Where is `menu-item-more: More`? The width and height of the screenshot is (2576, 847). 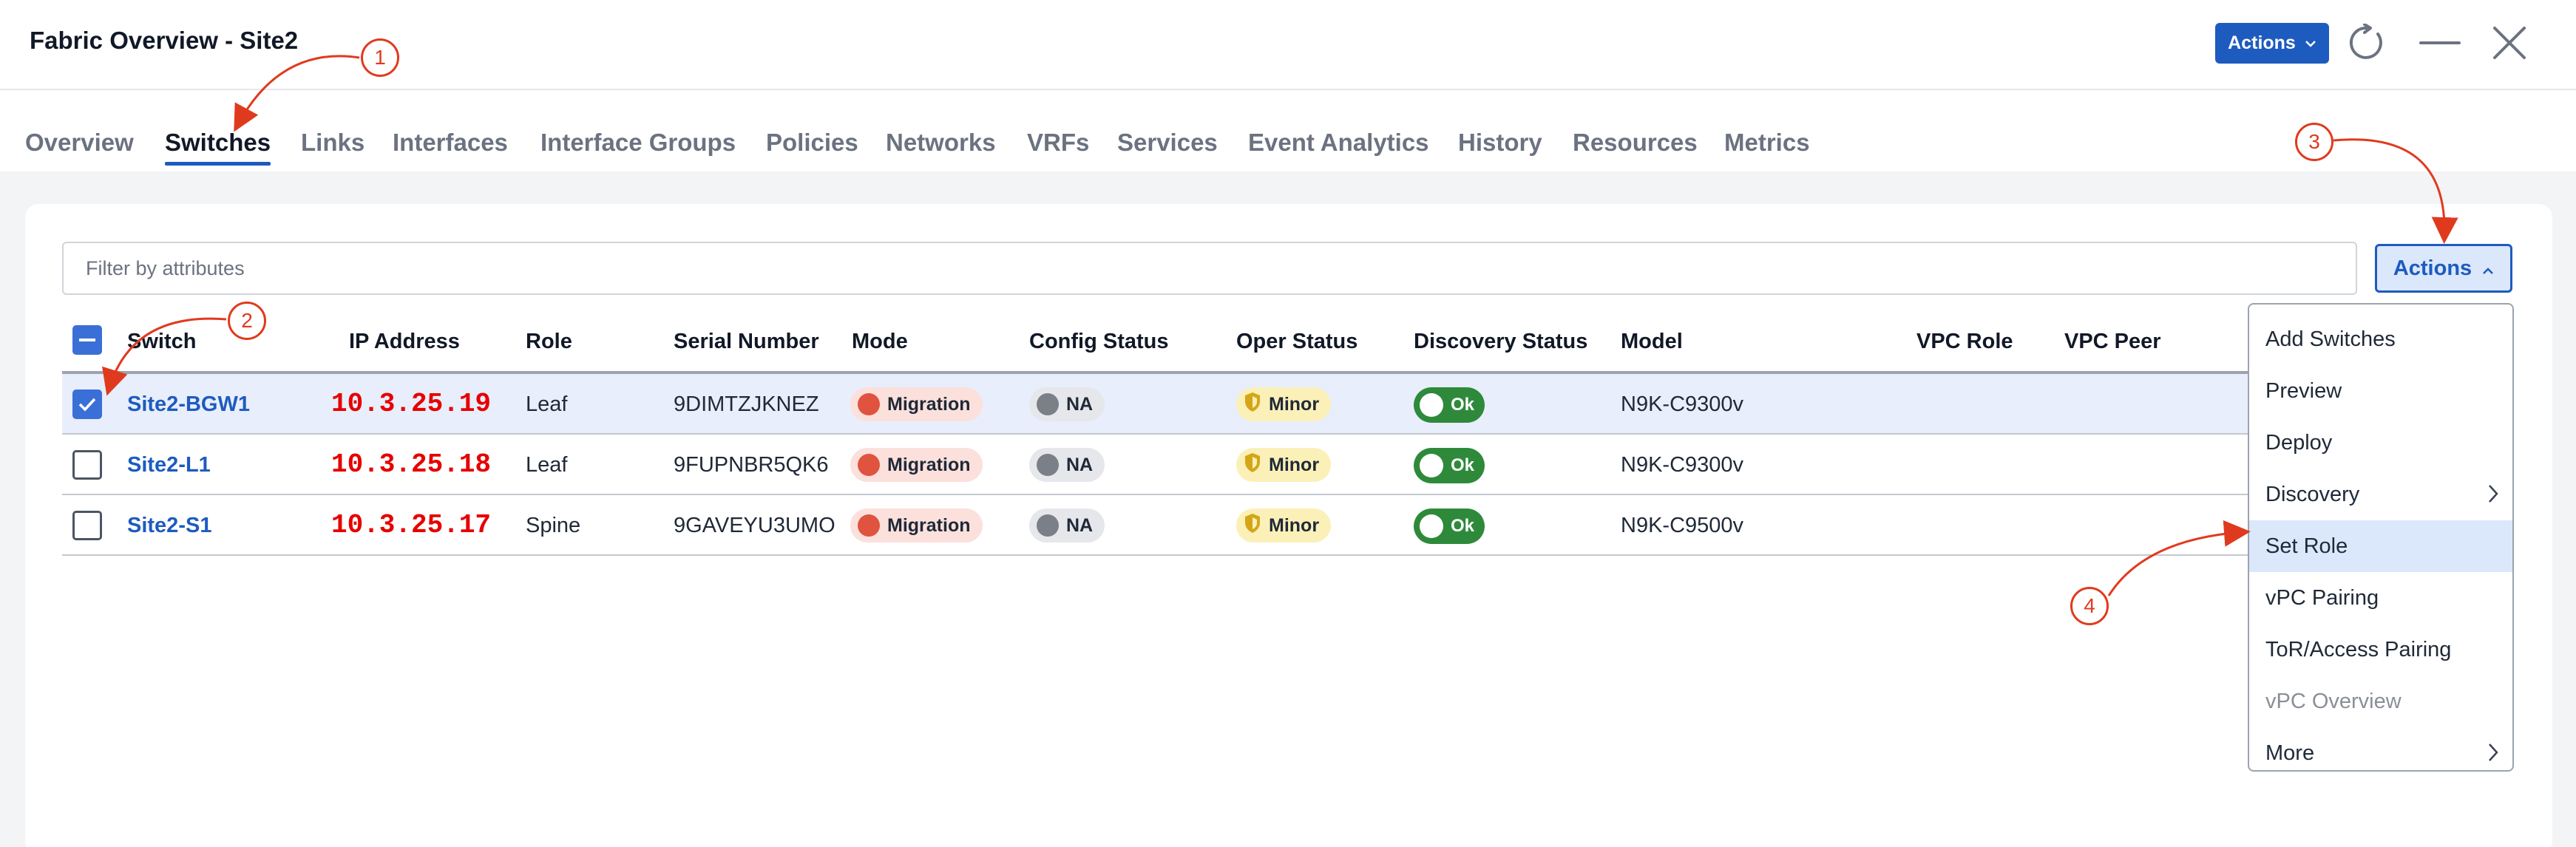
menu-item-more: More is located at coordinates (2380, 753).